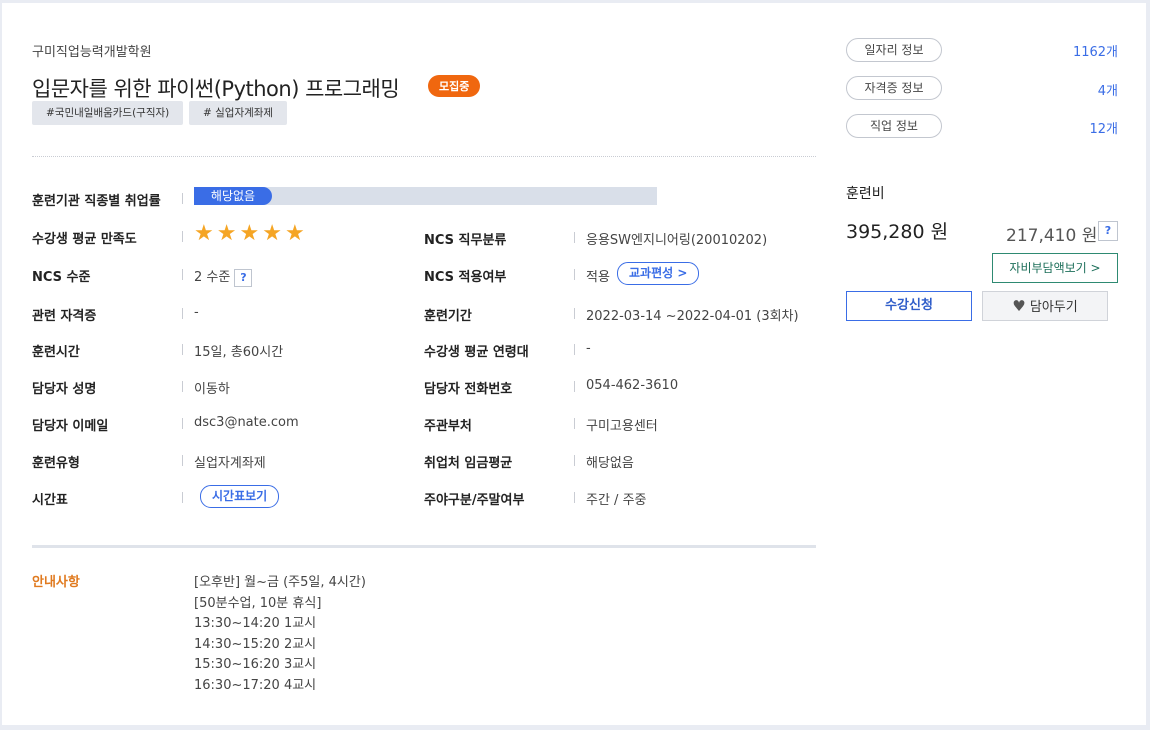 This screenshot has height=730, width=1150. Describe the element at coordinates (894, 126) in the screenshot. I see `occupation-info-link: 직업 정보` at that location.